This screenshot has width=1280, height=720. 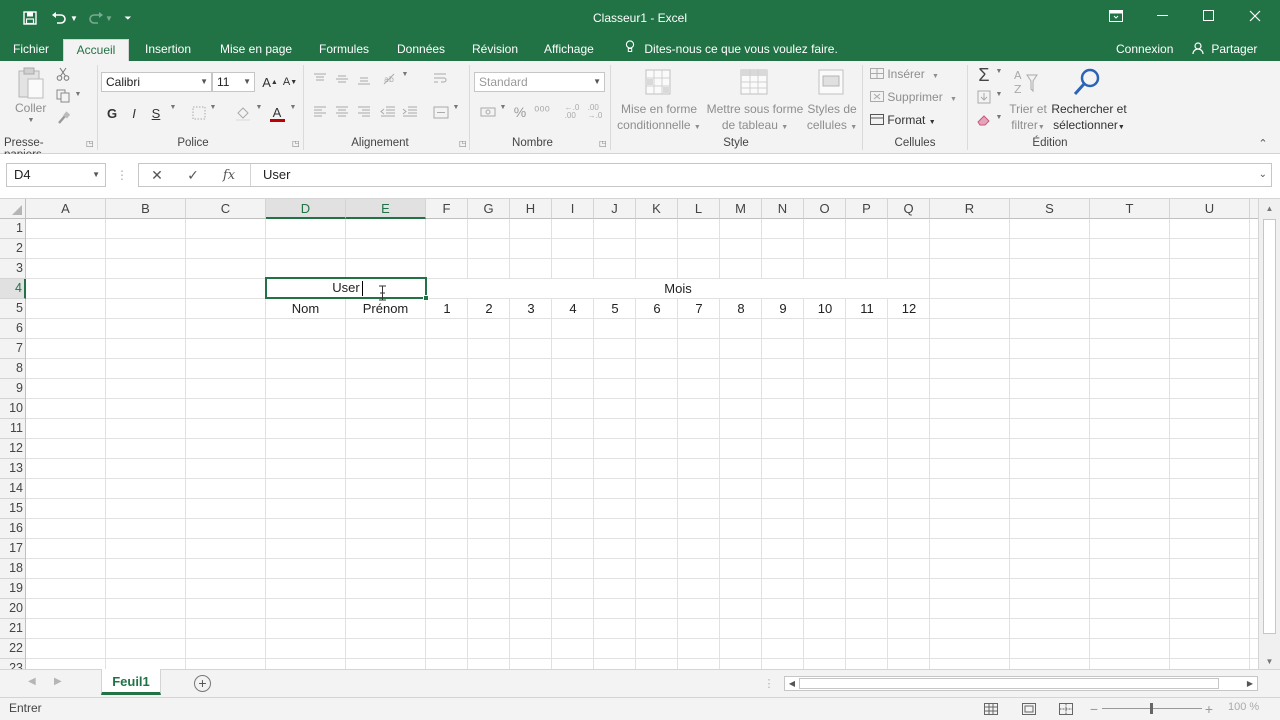 I want to click on active-cell-editor: User, so click(x=347, y=289).